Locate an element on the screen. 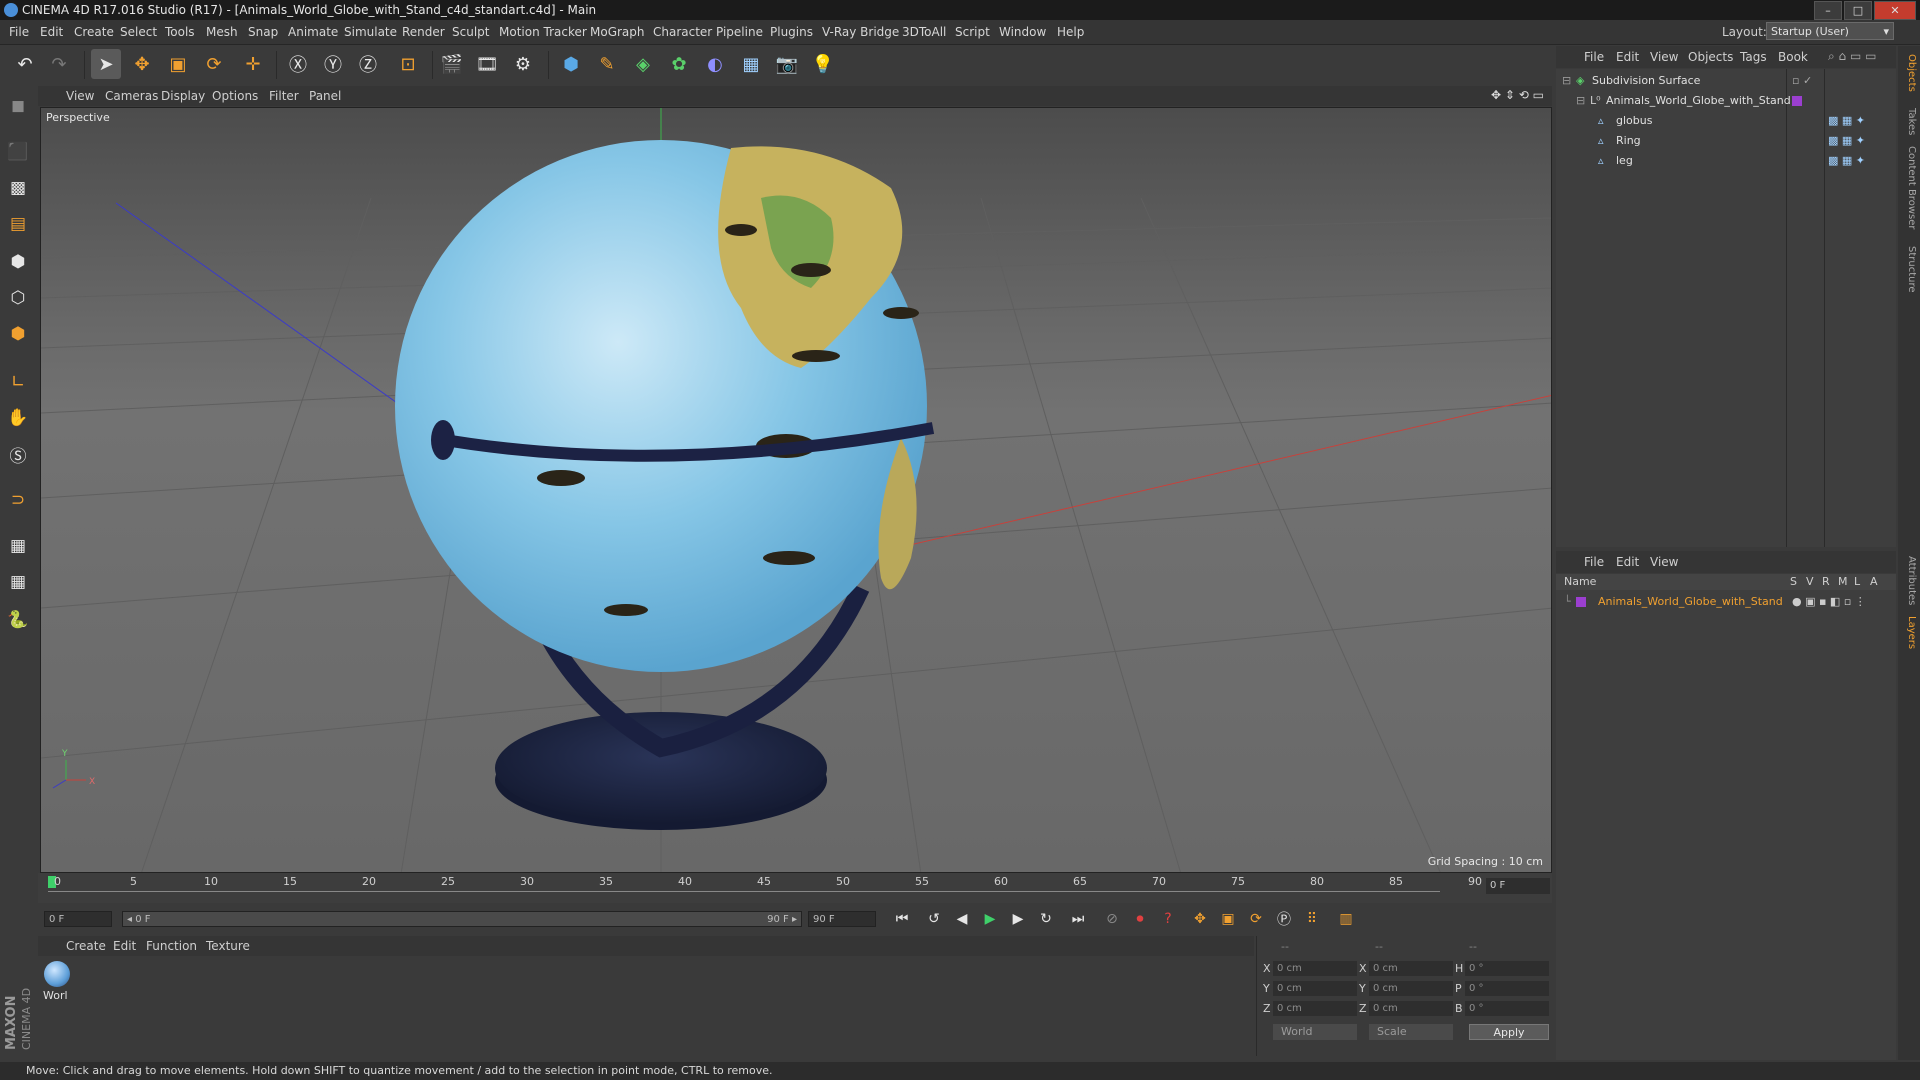  world-coordinate-icon: ⊡ is located at coordinates (408, 64).